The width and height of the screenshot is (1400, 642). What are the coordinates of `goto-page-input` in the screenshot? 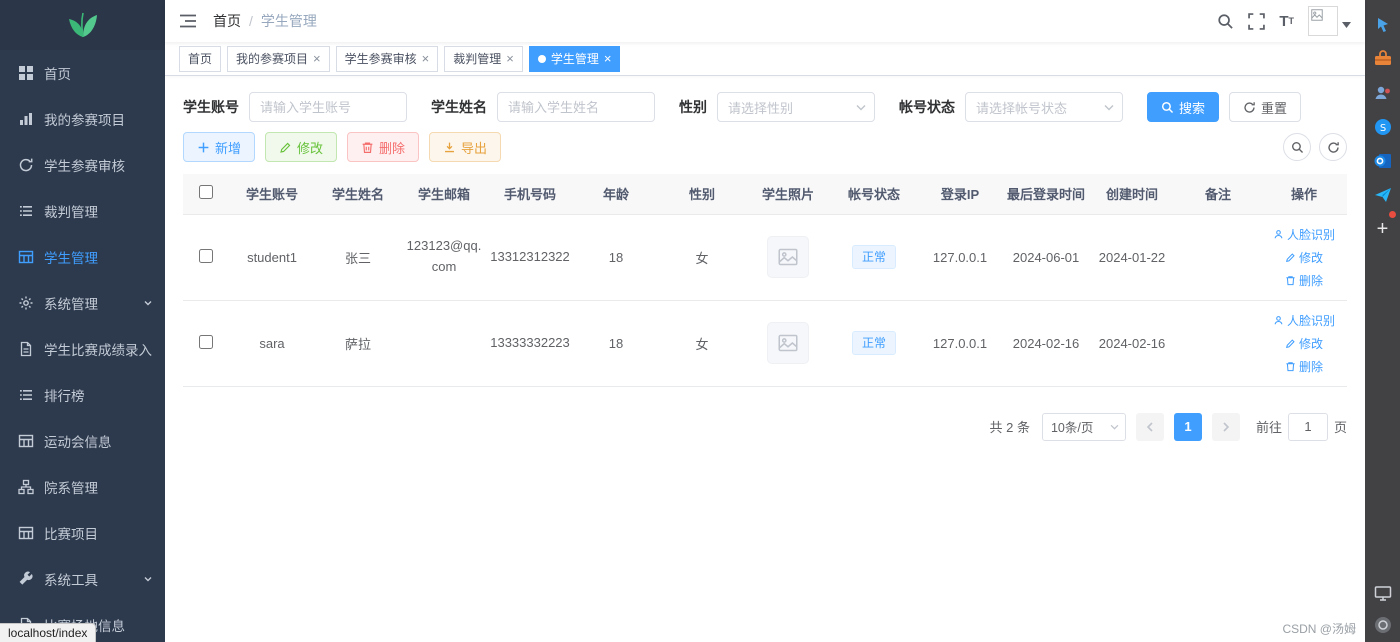 It's located at (1307, 426).